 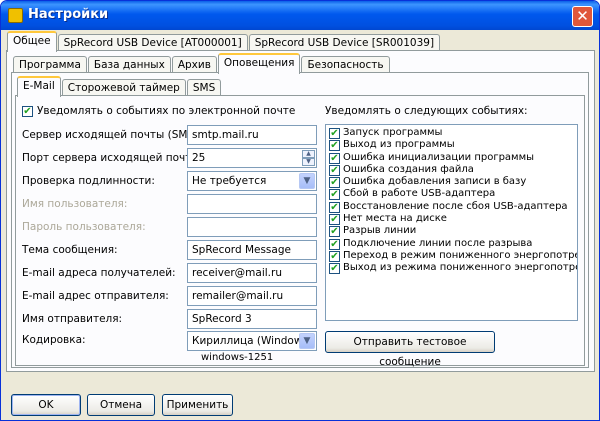 I want to click on encoding-code: windows-1251, so click(x=237, y=357).